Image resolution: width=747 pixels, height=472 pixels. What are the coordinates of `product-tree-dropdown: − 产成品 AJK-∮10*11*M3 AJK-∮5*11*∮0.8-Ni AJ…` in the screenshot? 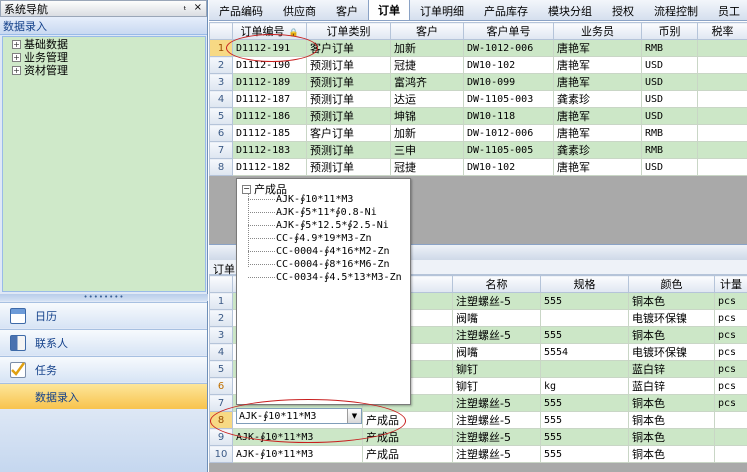 It's located at (323, 291).